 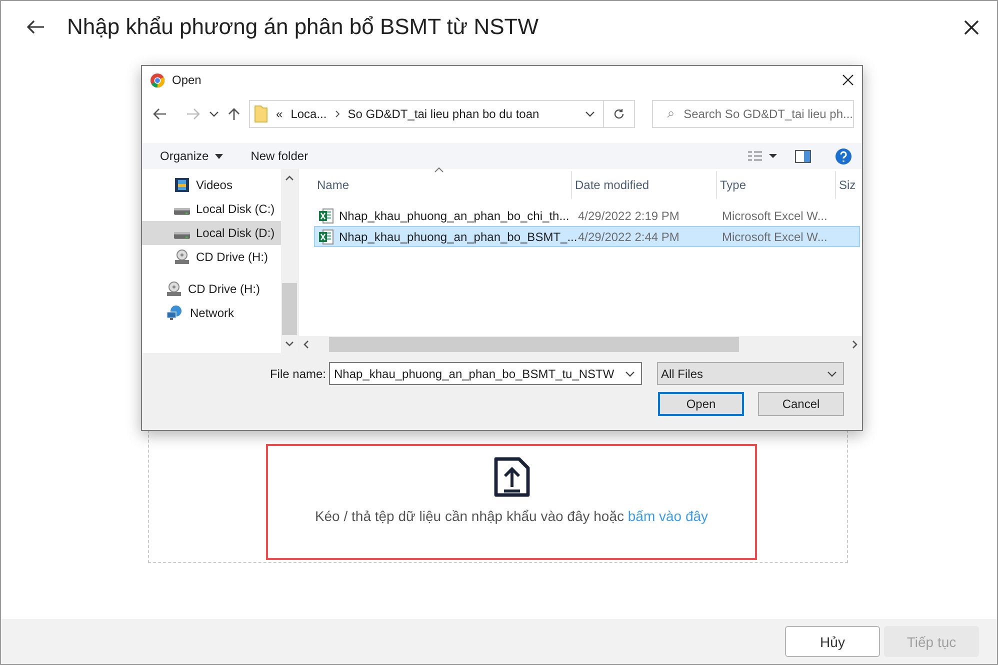 I want to click on page-title: Nhập khẩu phương án phân bổ BSMT từ NSTW, so click(x=303, y=27).